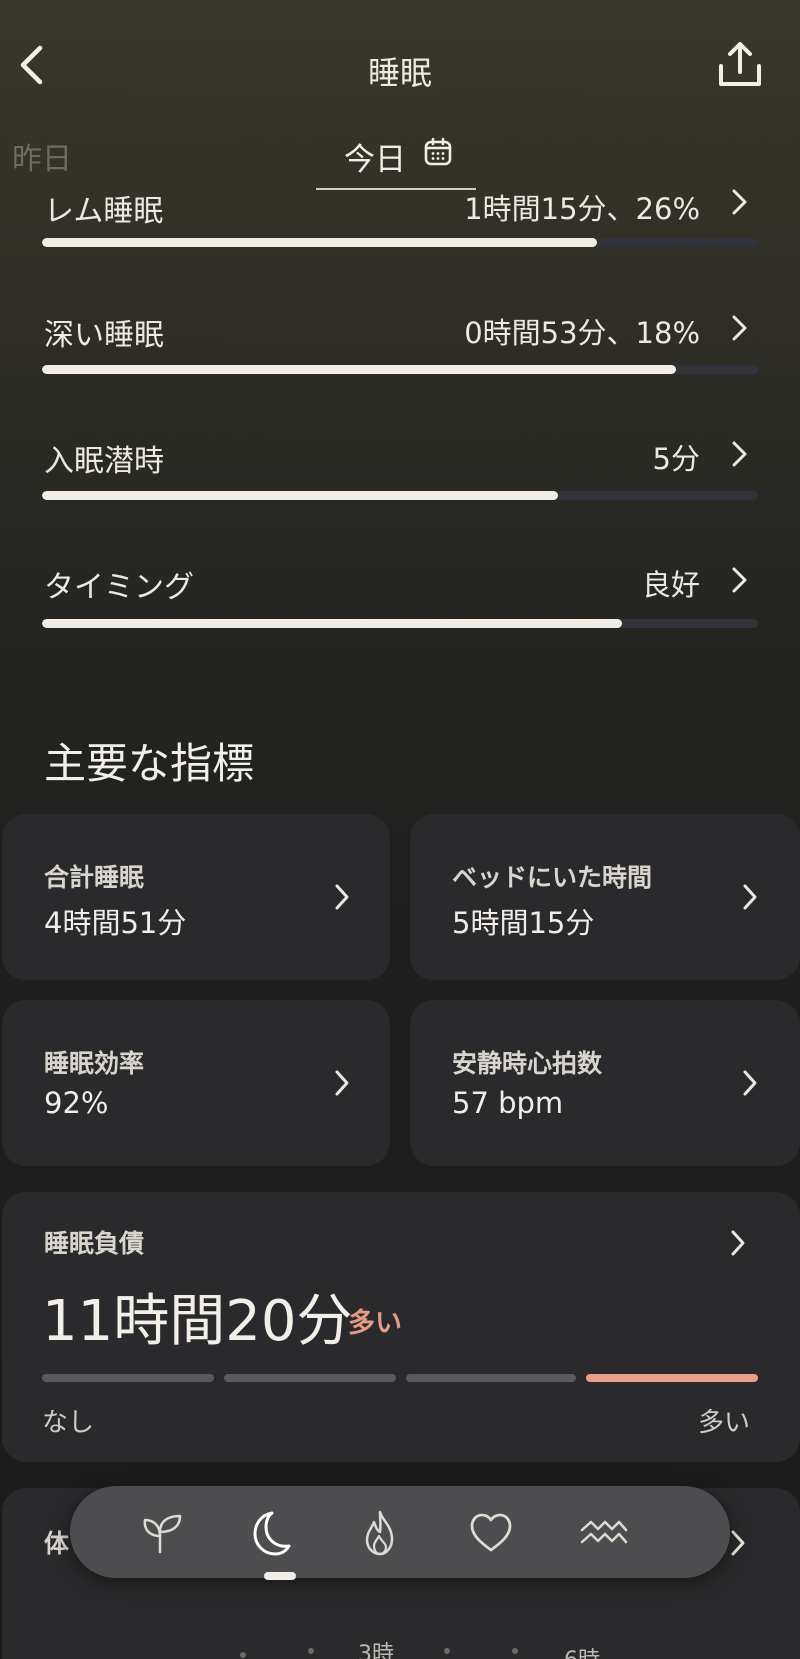 The height and width of the screenshot is (1659, 800). What do you see at coordinates (676, 459) in the screenshot?
I see `stage-value: 5分` at bounding box center [676, 459].